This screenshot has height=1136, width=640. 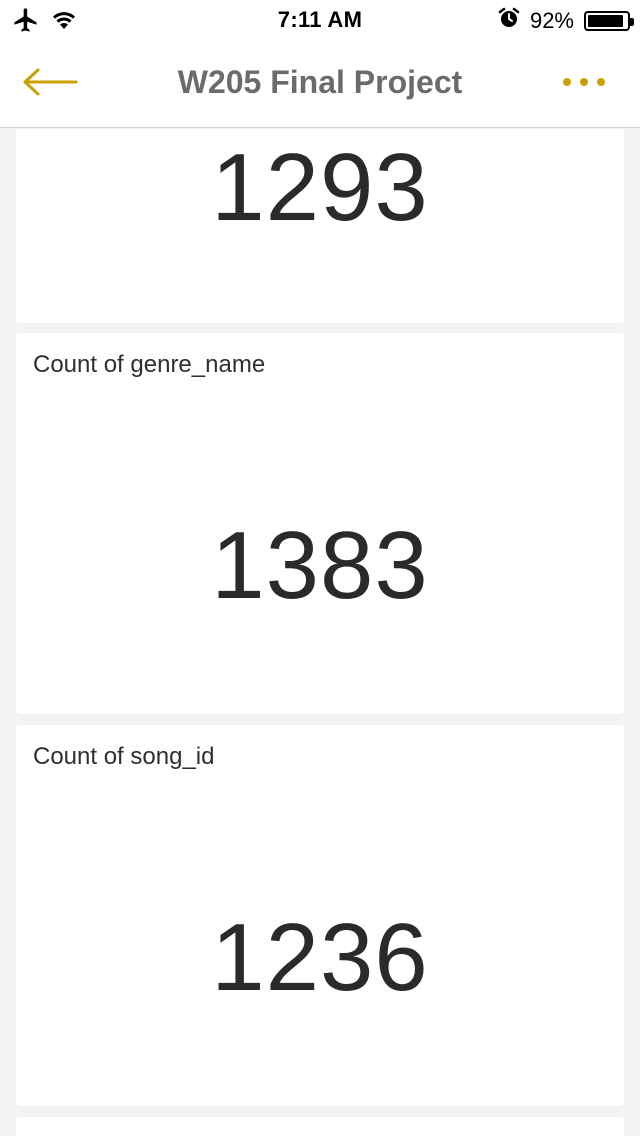 I want to click on metric-card, so click(x=320, y=1126).